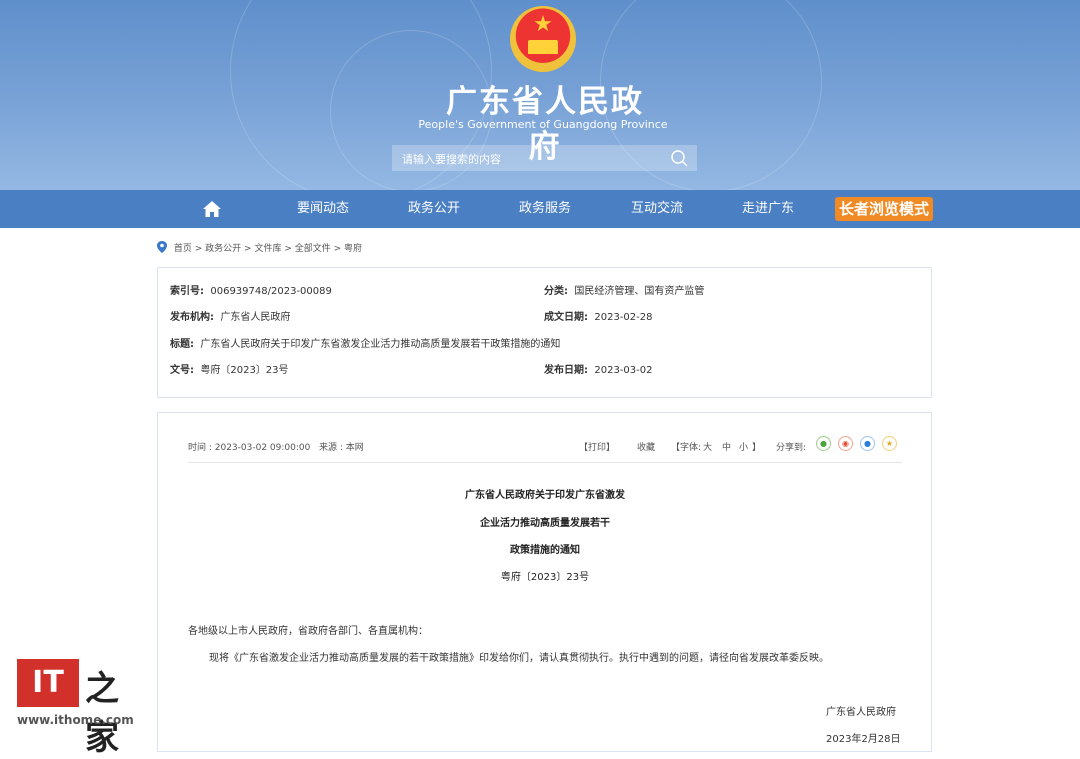 The width and height of the screenshot is (1080, 759). I want to click on index-number: 索引号: 006939748/2023-00089, so click(251, 291).